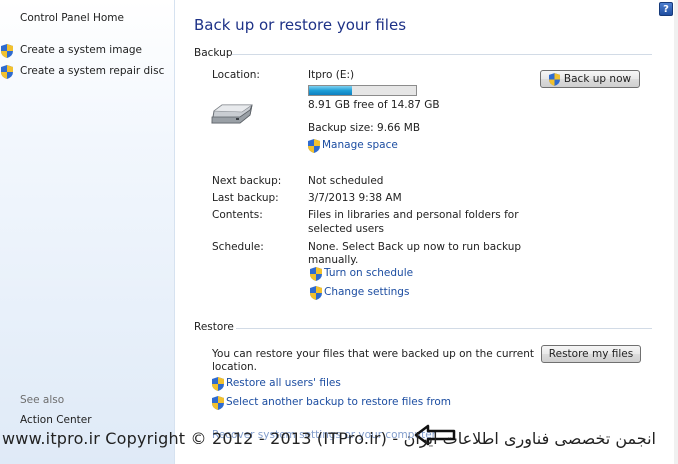 The height and width of the screenshot is (464, 678). Describe the element at coordinates (366, 292) in the screenshot. I see `change-settings-link: Change settings` at that location.